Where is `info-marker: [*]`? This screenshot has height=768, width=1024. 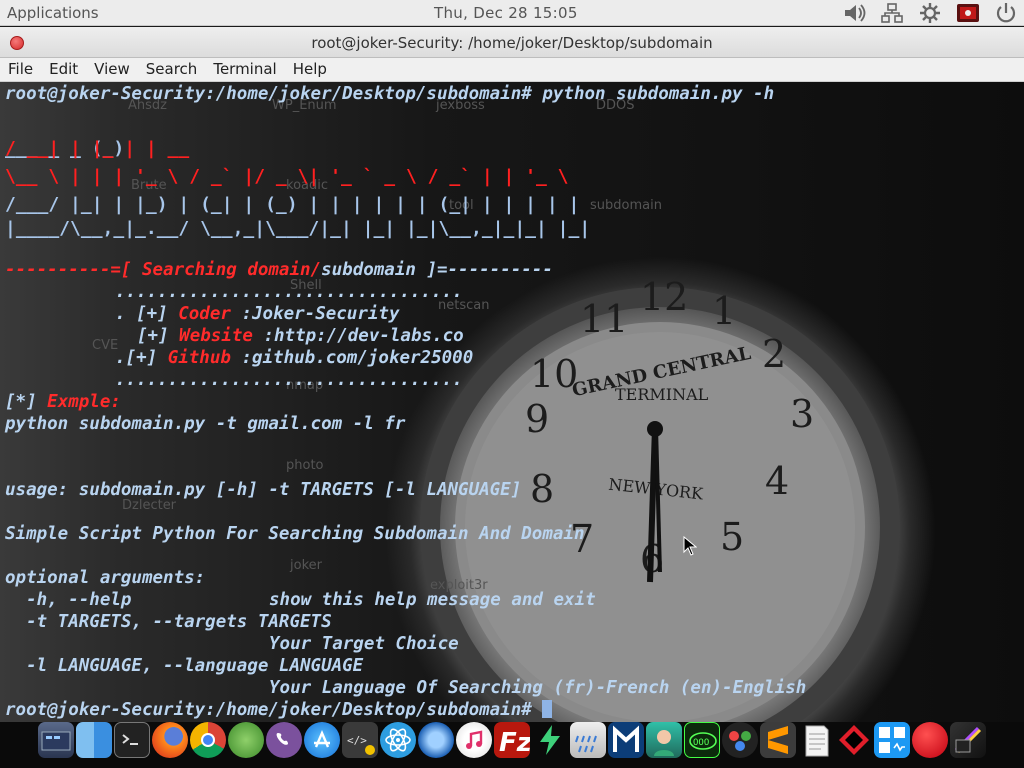
info-marker: [*] is located at coordinates (26, 402).